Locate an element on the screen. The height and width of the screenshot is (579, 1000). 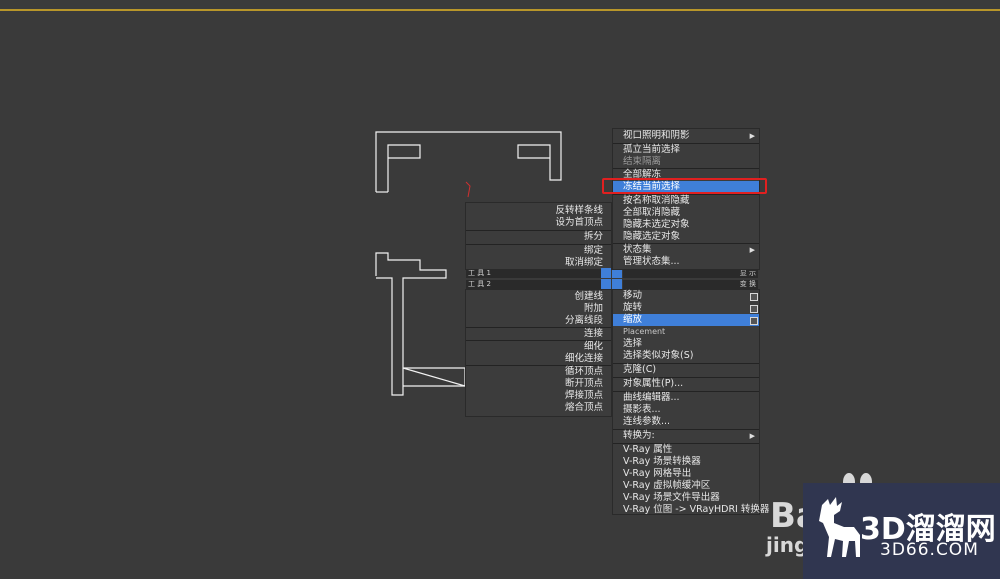
site-watermark-domain: 3D66.COM is located at coordinates (929, 550).